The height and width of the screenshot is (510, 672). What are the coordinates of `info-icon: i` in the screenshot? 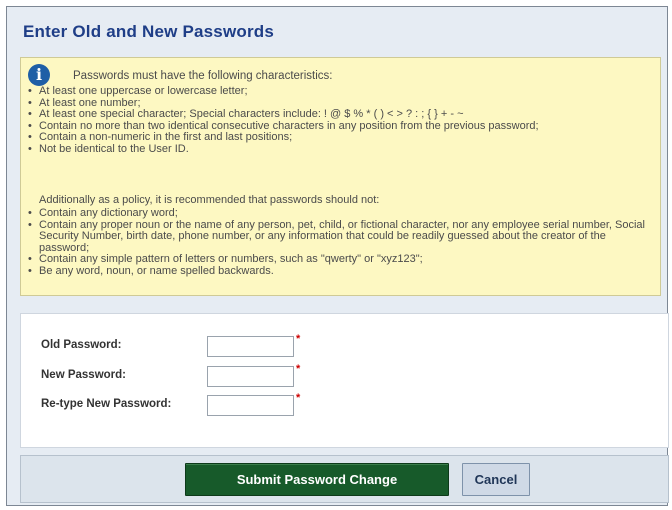 It's located at (39, 75).